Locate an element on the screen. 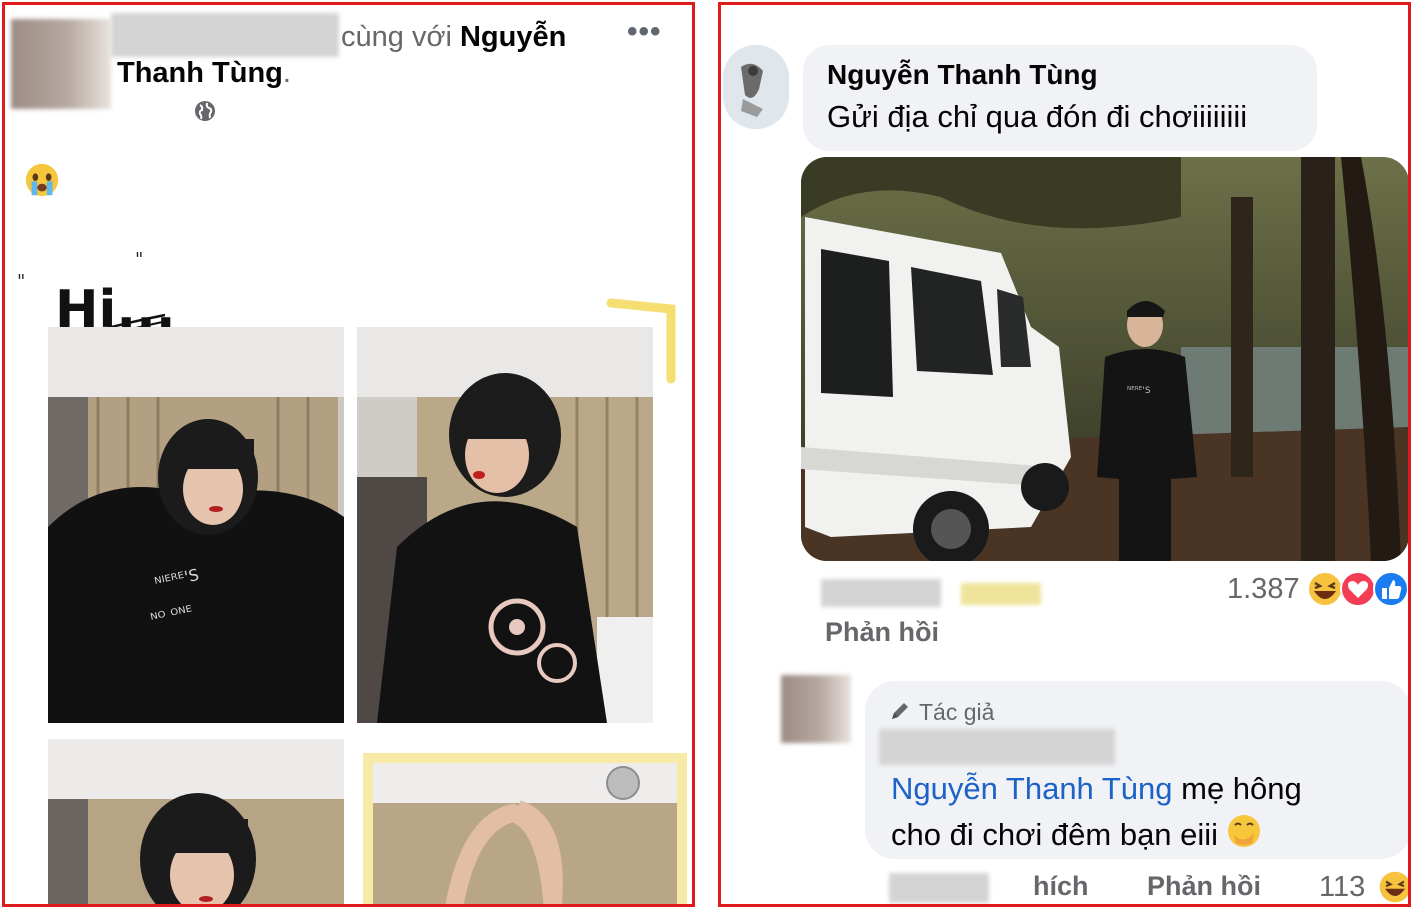 The width and height of the screenshot is (1413, 909). more-options-icon: ••• is located at coordinates (644, 32).